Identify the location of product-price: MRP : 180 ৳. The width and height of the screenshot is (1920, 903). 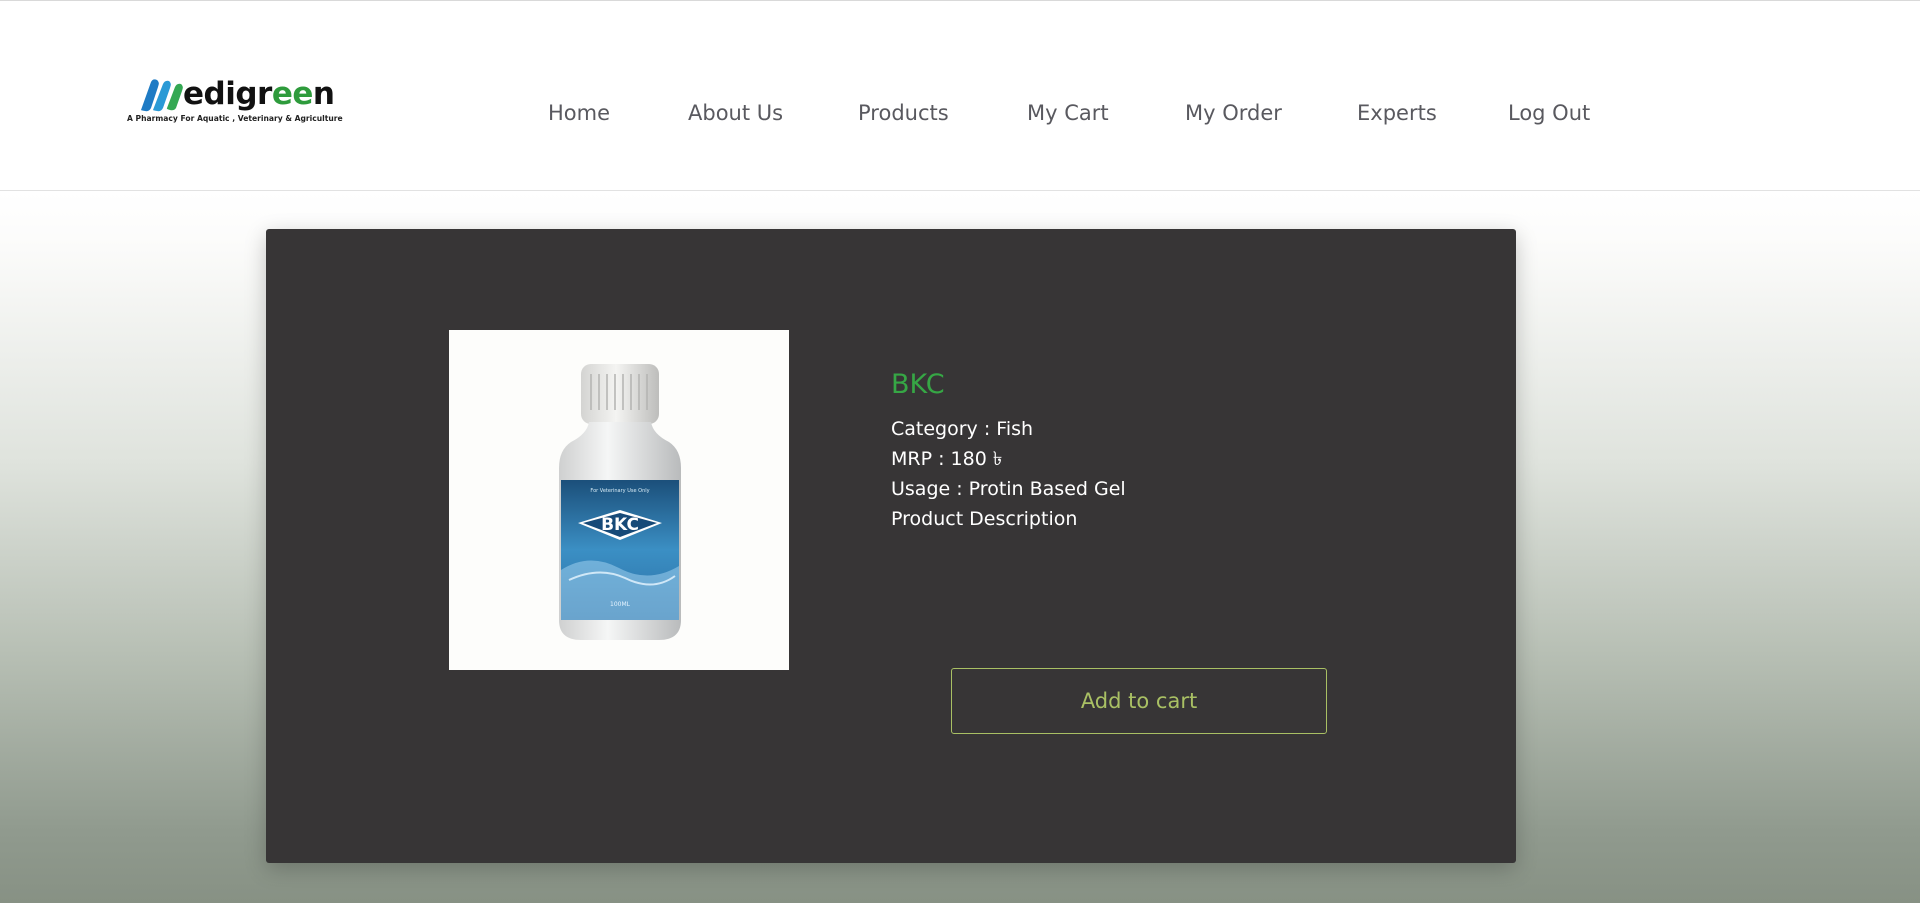
(947, 459).